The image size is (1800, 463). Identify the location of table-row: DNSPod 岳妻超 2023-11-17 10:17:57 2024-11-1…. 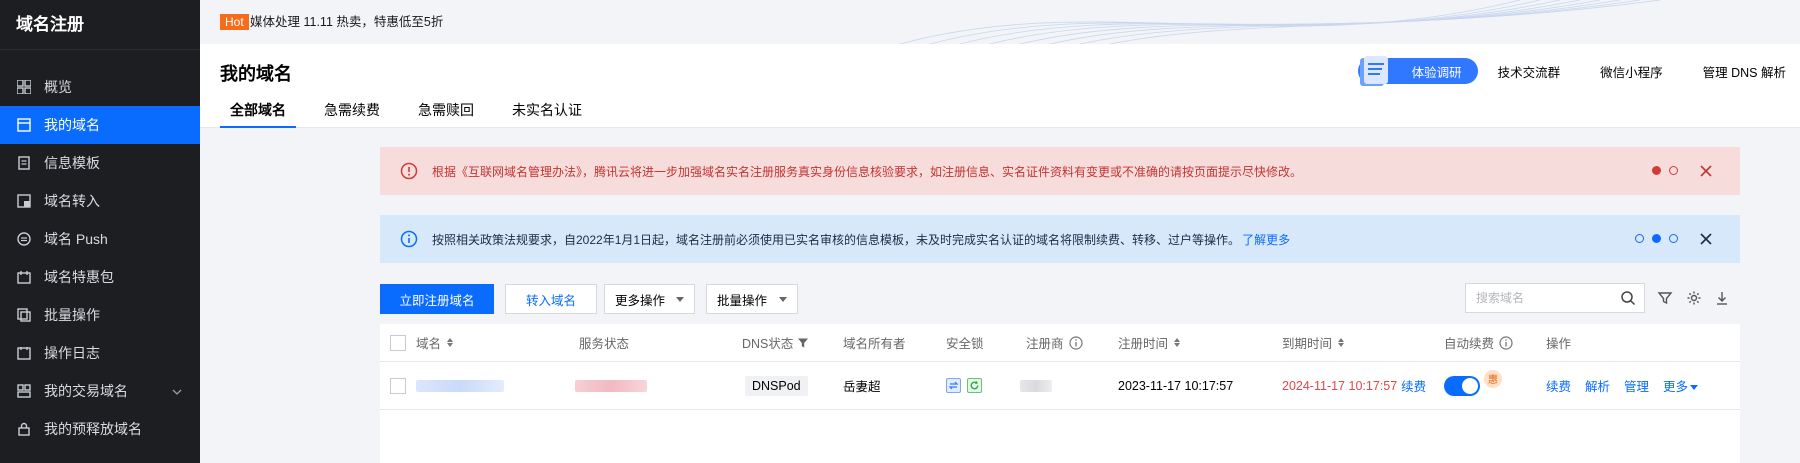
(1060, 386).